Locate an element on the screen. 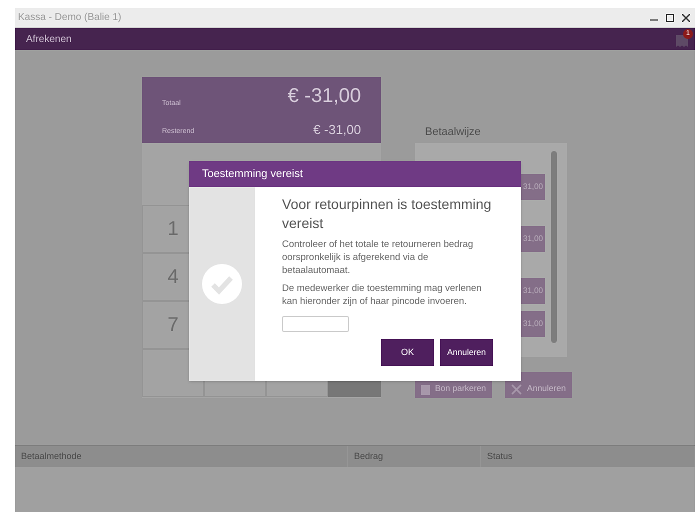 This screenshot has width=700, height=512. dialog-title: Toestemming vereist is located at coordinates (252, 174).